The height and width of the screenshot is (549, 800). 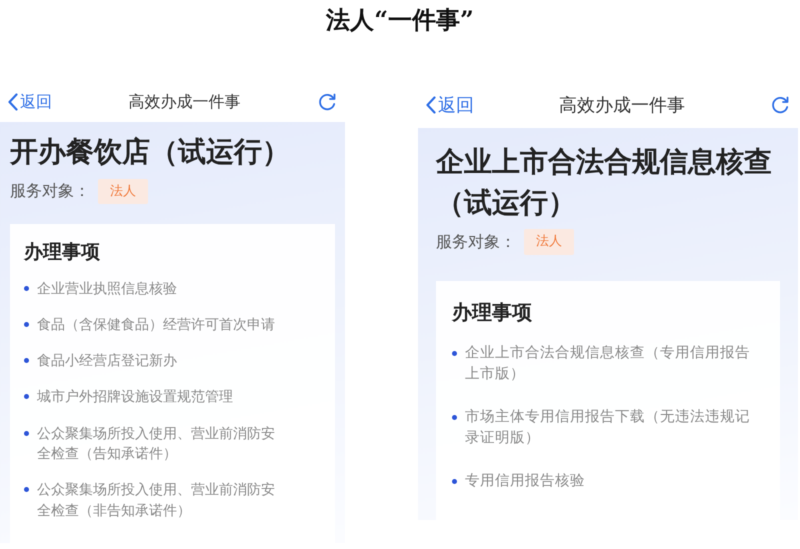 What do you see at coordinates (159, 500) in the screenshot?
I see `service-item-link: 公众聚集场所投入使用、营业前消防安全检查（非告知承诺件）` at bounding box center [159, 500].